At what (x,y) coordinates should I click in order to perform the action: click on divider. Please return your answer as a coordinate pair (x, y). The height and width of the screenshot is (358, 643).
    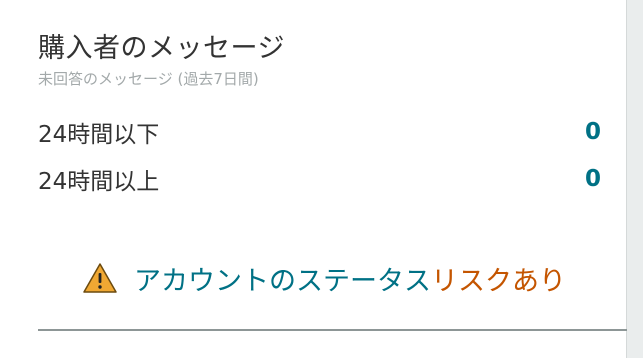
    Looking at the image, I should click on (332, 330).